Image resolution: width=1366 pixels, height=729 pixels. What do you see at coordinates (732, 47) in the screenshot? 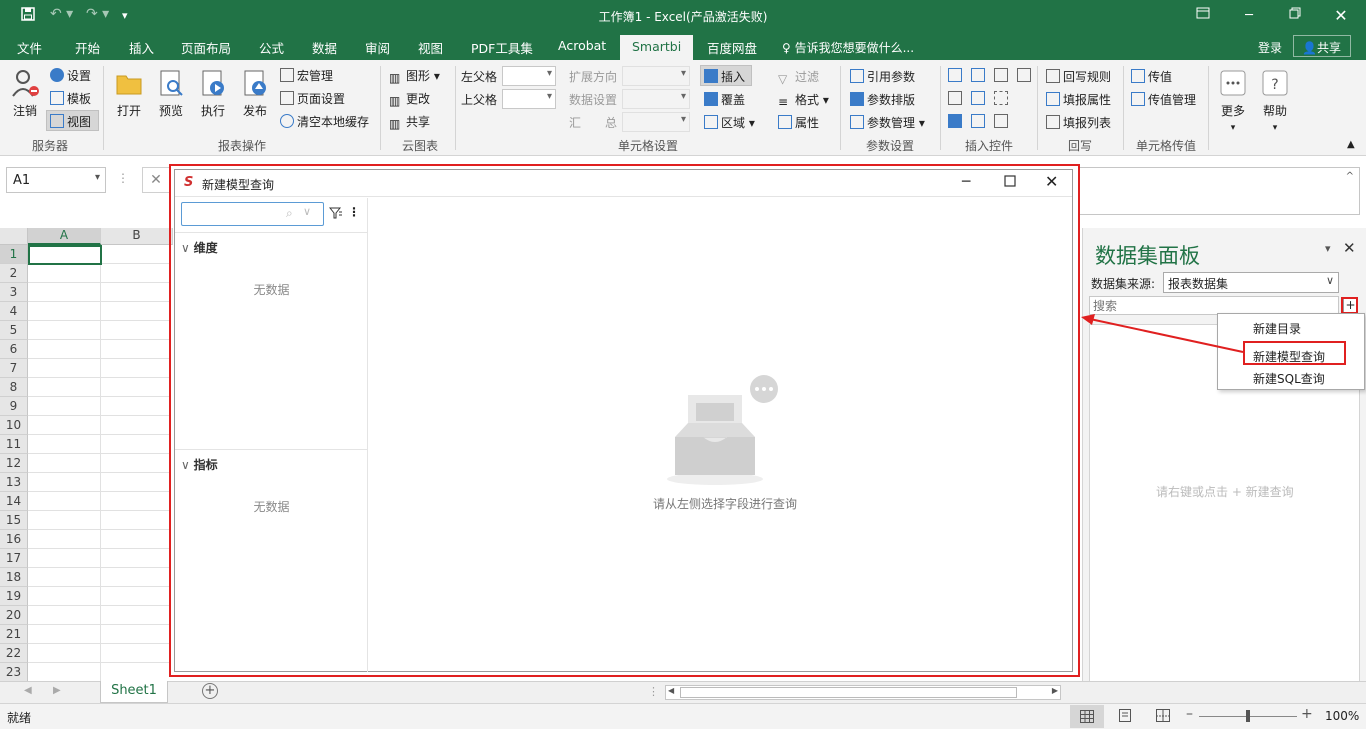
I see `tab-baidu-netdisk: 百度网盘` at bounding box center [732, 47].